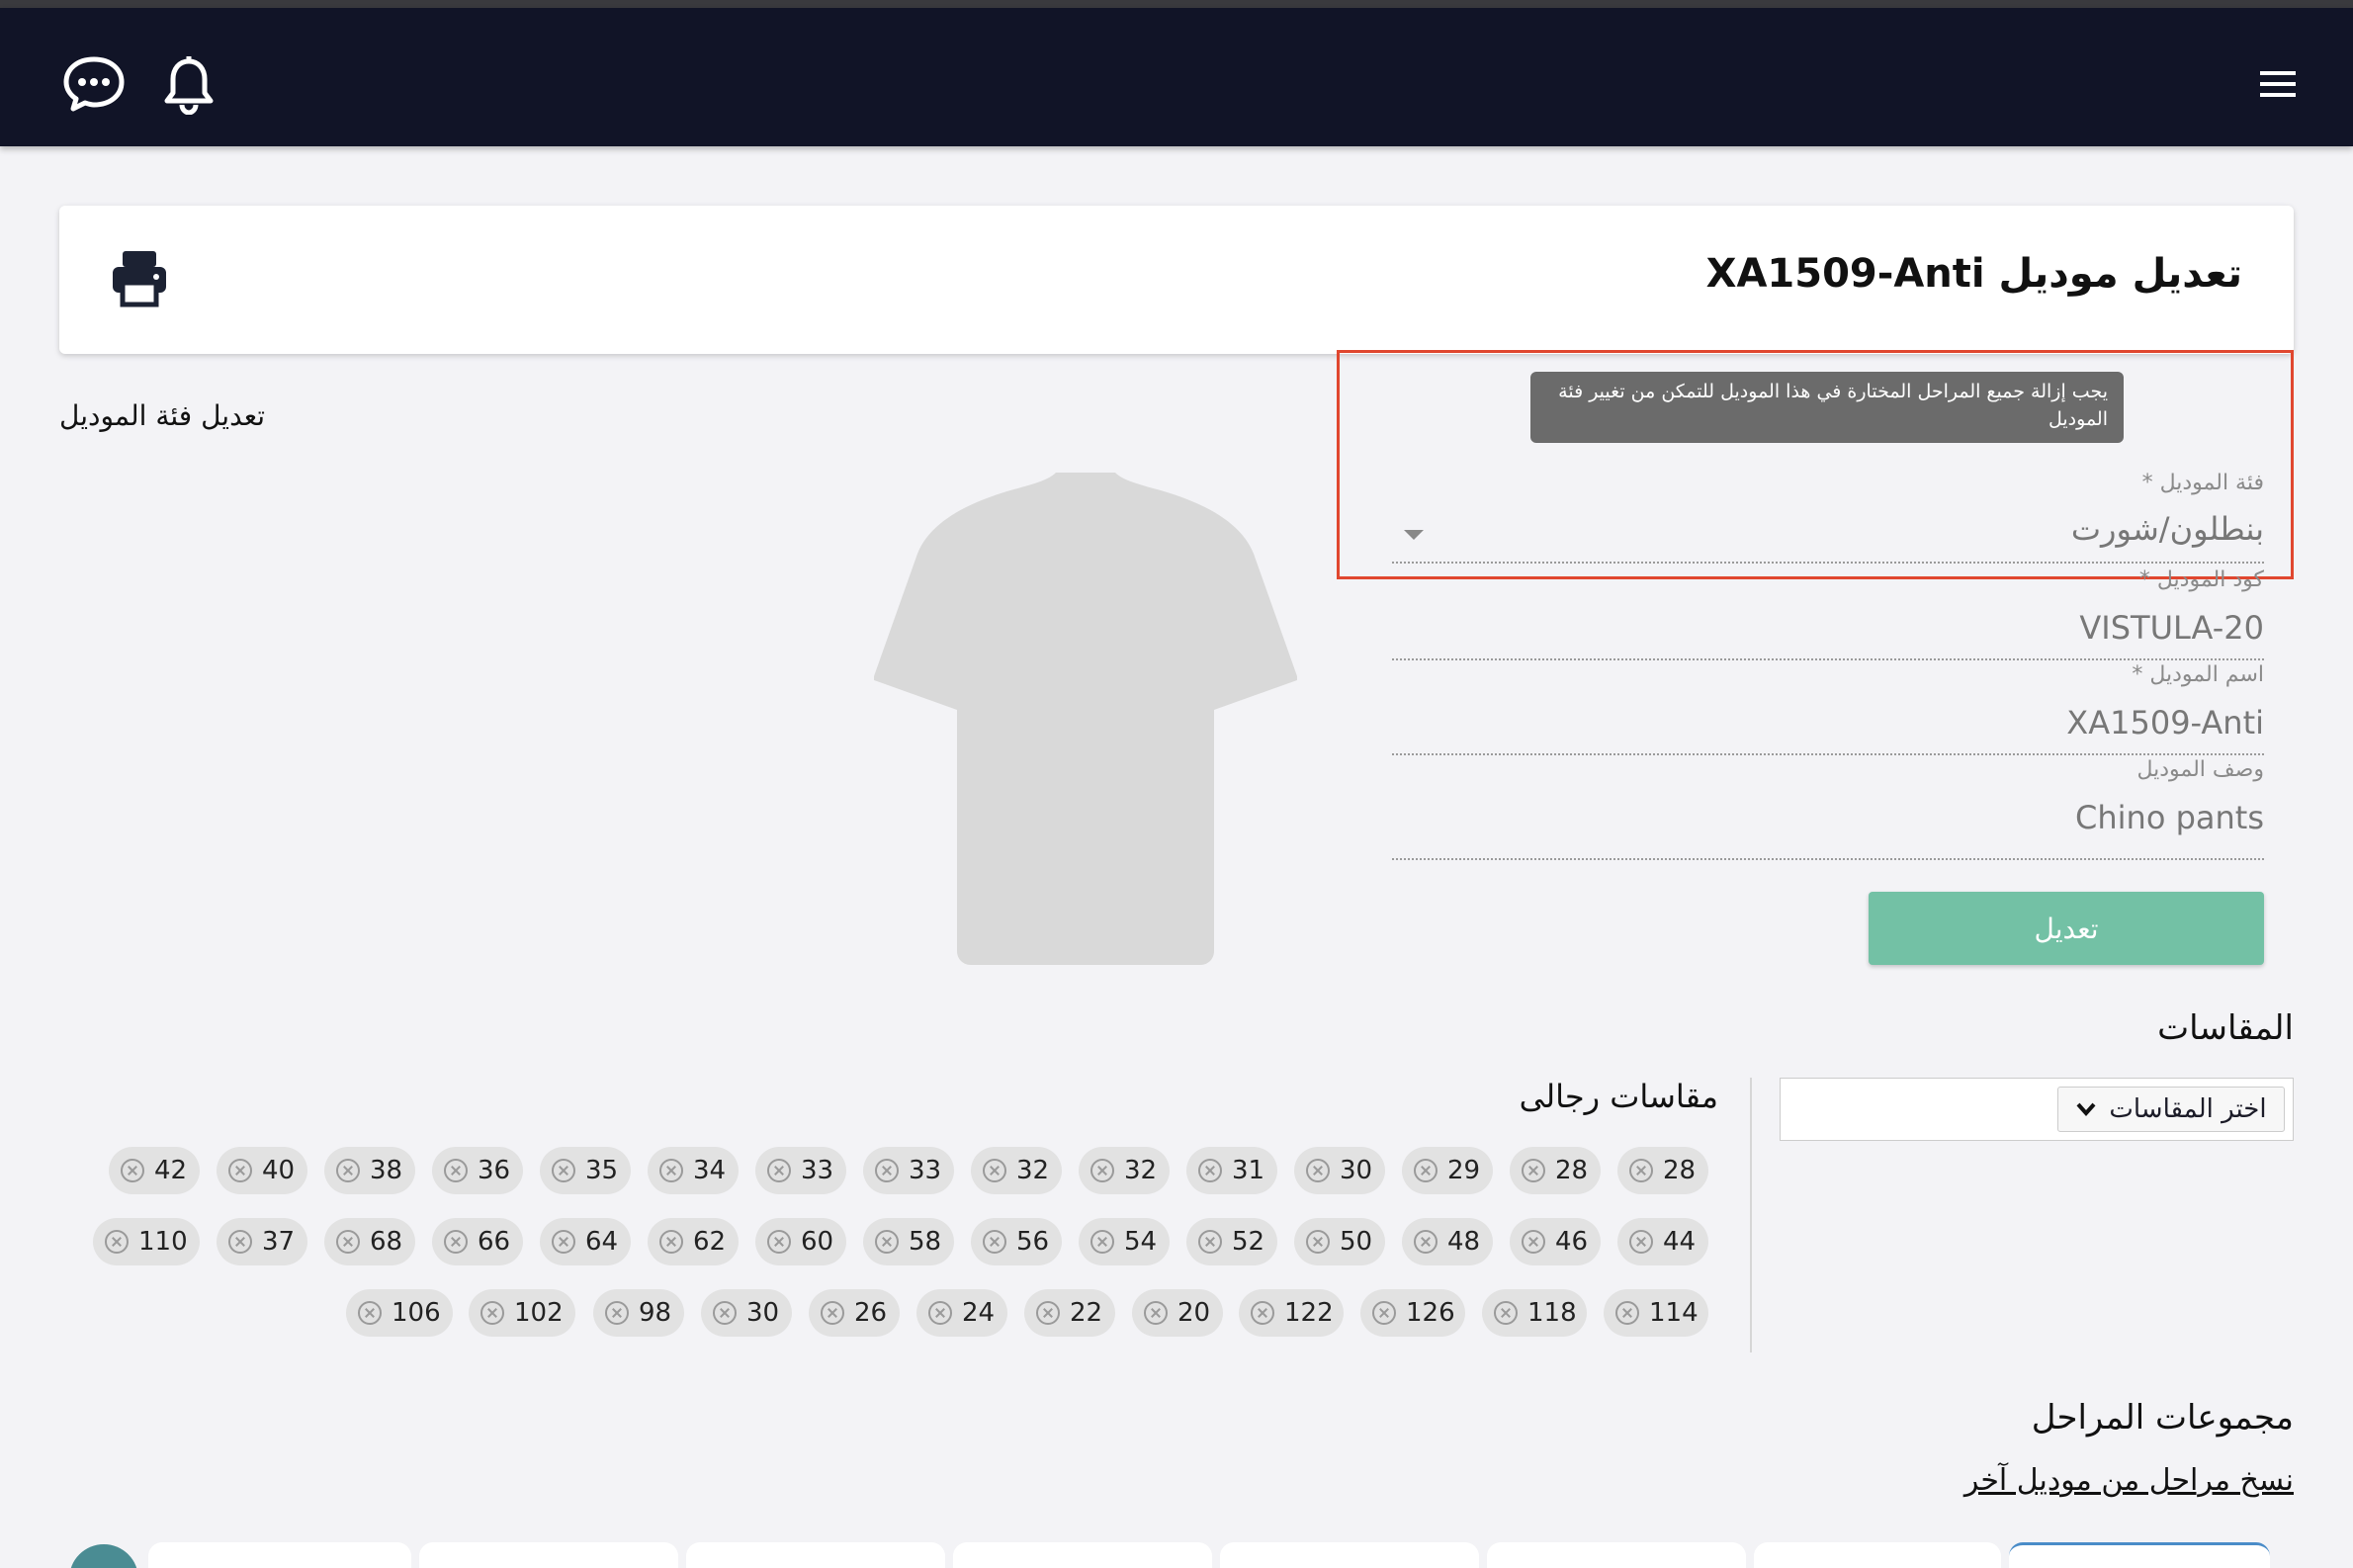 This screenshot has width=2353, height=1568. I want to click on copy-stages-link: نسخ مراحل من موديل آخر, so click(2129, 1480).